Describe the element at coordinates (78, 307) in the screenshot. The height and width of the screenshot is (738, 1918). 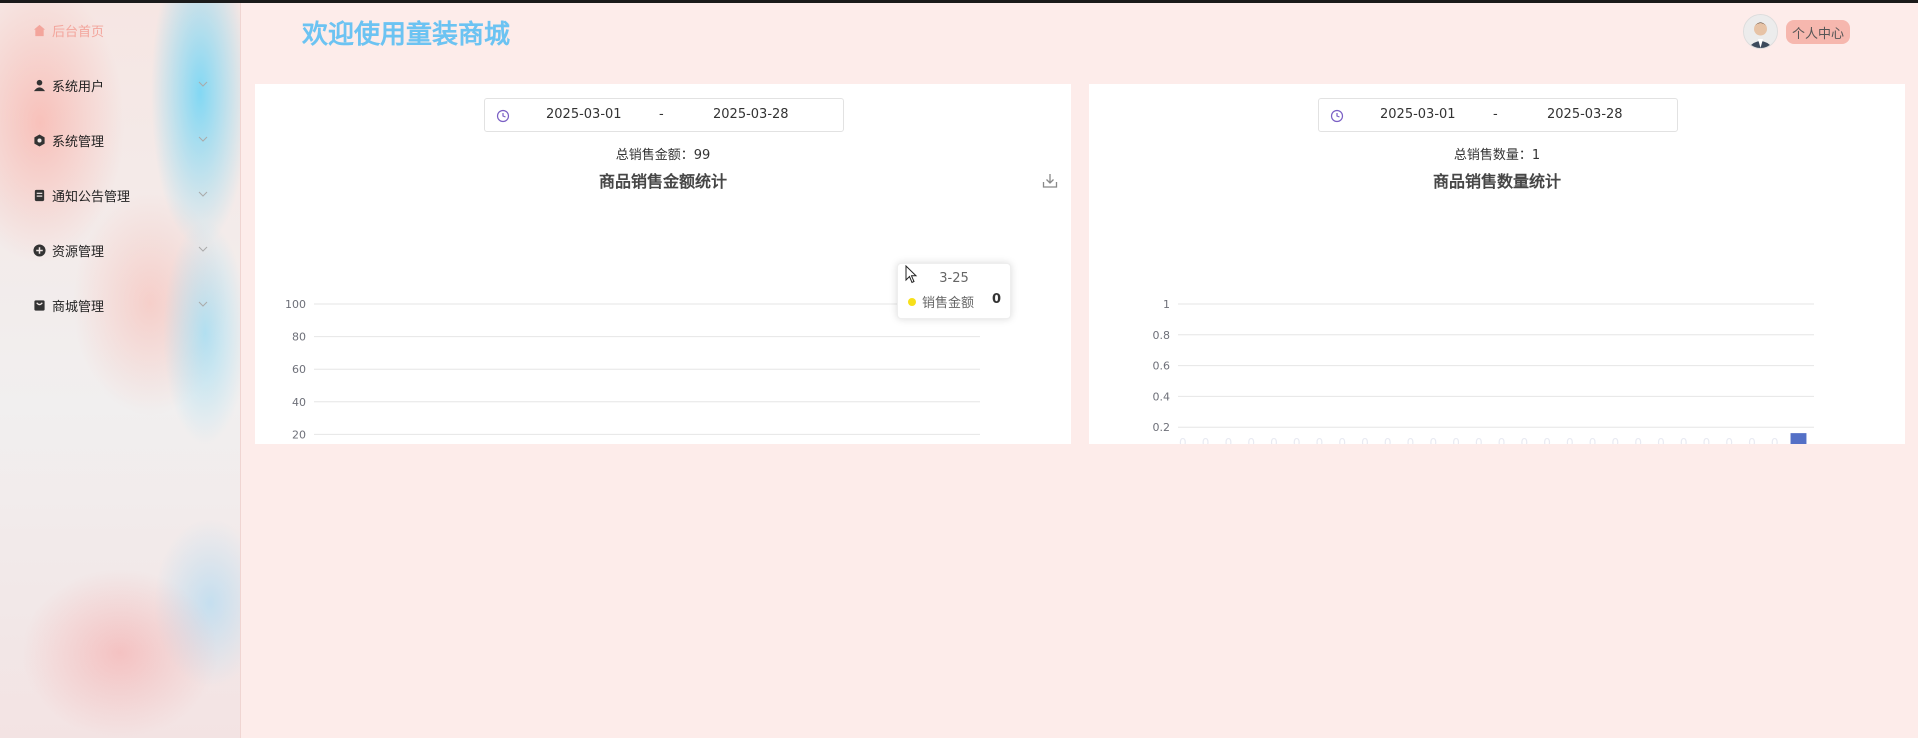
I see `sidebar-item-label: 商城管理` at that location.